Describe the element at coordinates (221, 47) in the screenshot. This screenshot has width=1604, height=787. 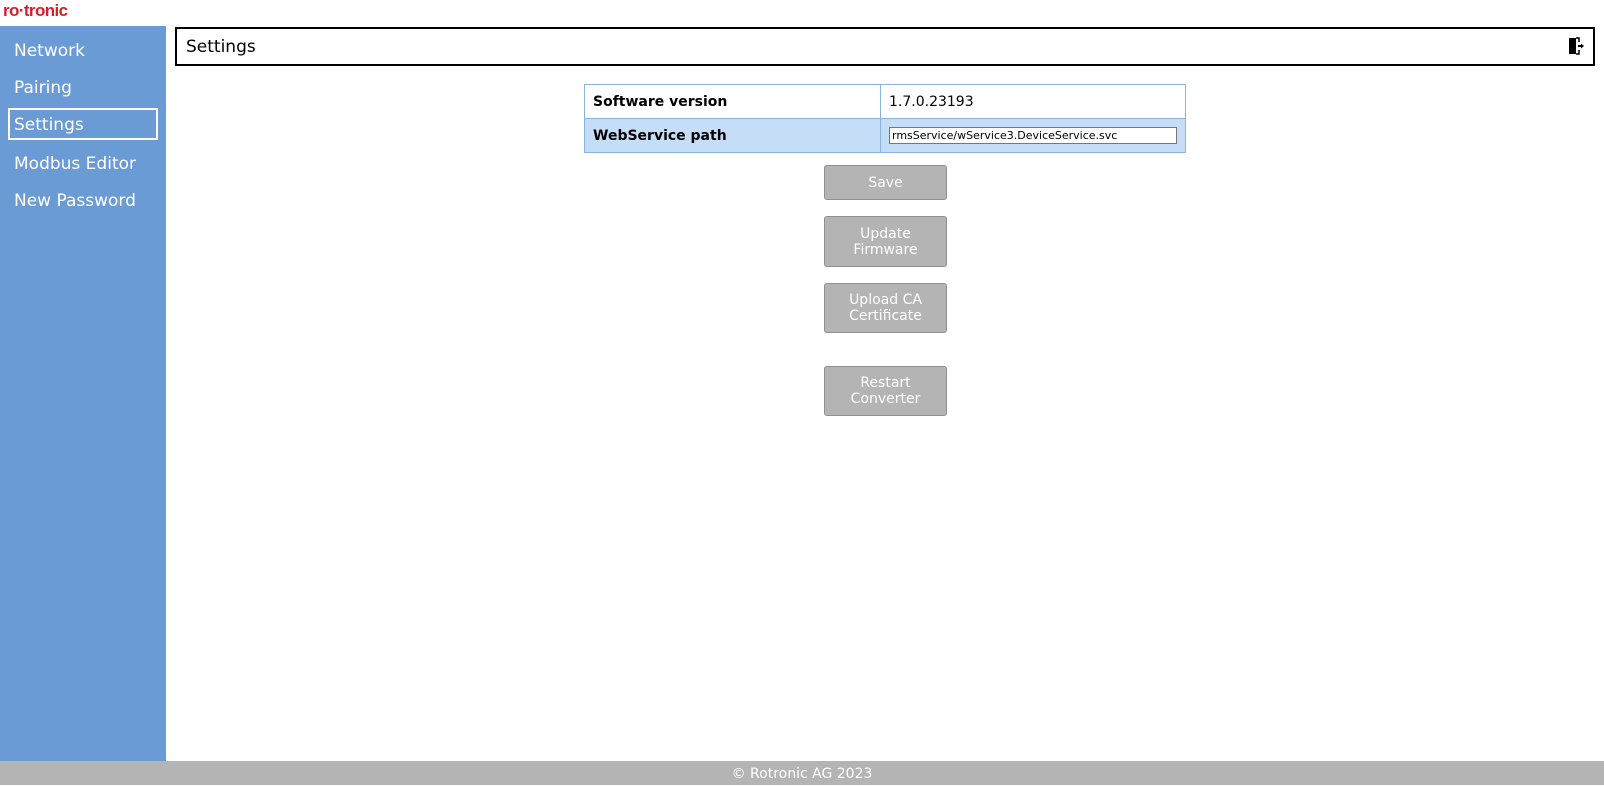
I see `page-title: Settings` at that location.